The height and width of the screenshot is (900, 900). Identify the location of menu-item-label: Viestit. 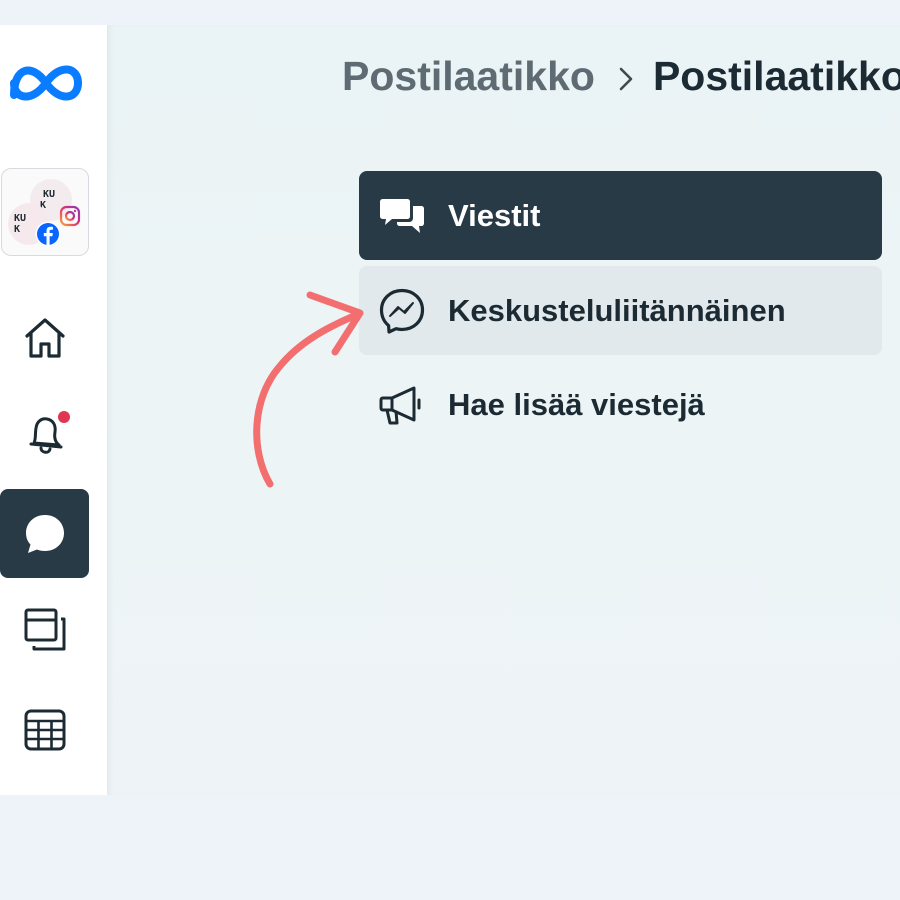
(494, 215).